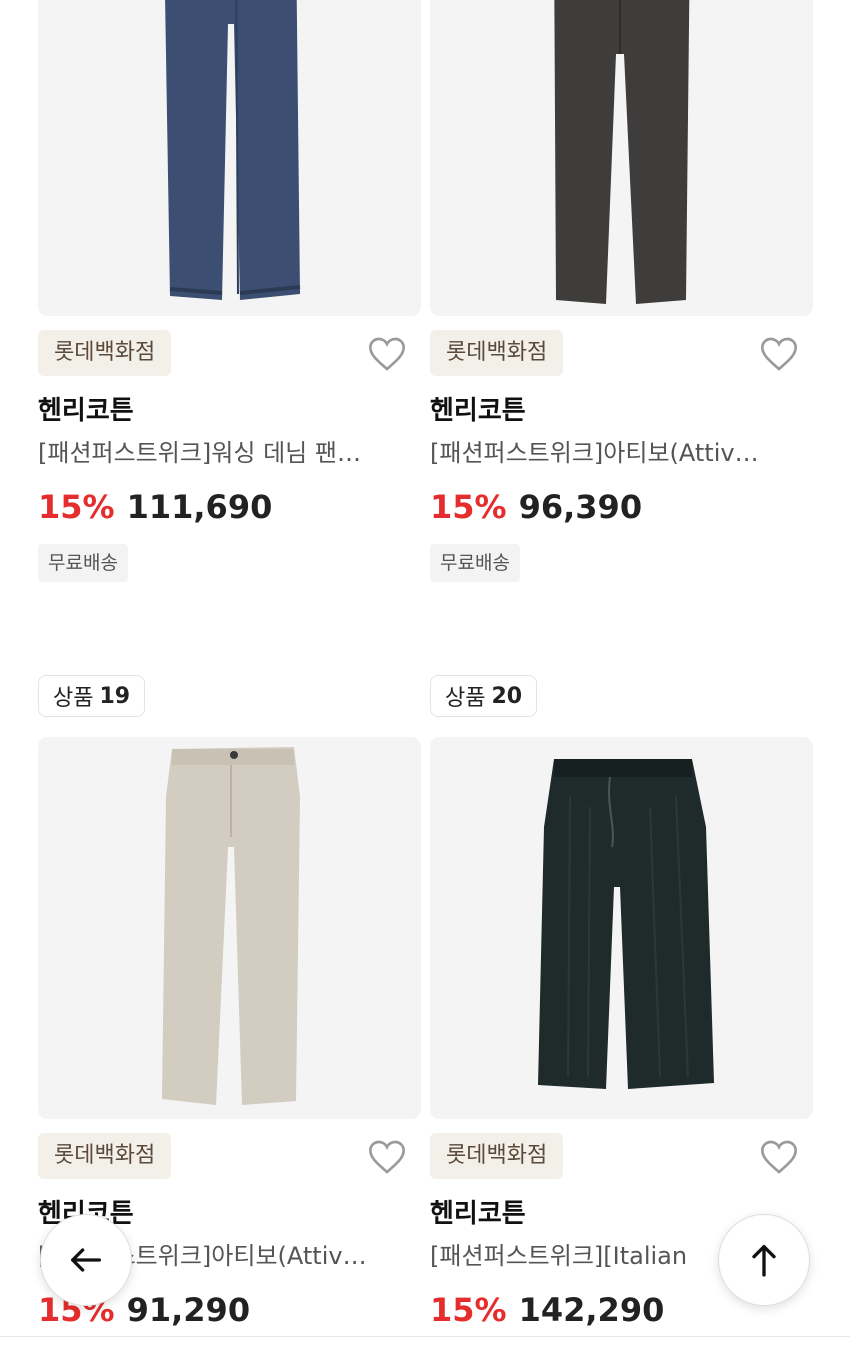 This screenshot has height=1348, width=850. I want to click on arrow-up-icon, so click(764, 1261).